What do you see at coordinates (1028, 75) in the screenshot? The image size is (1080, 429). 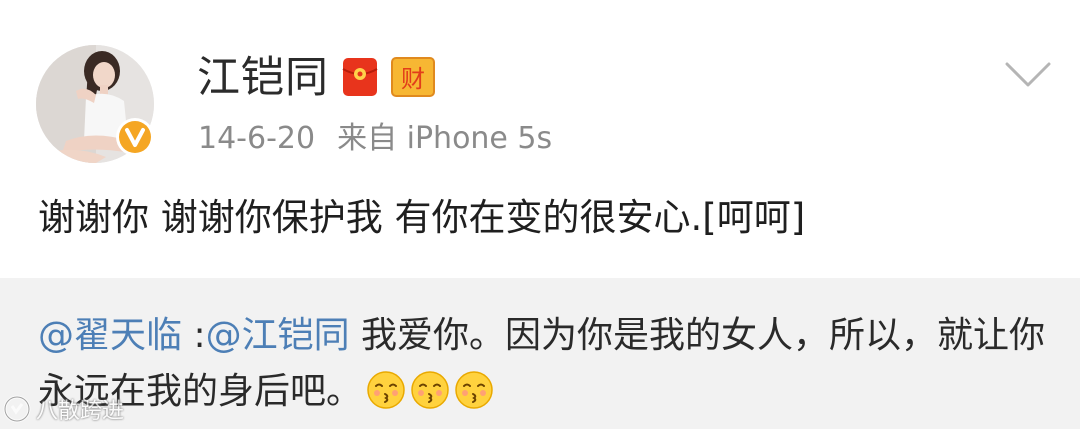 I see `chevron-down-icon` at bounding box center [1028, 75].